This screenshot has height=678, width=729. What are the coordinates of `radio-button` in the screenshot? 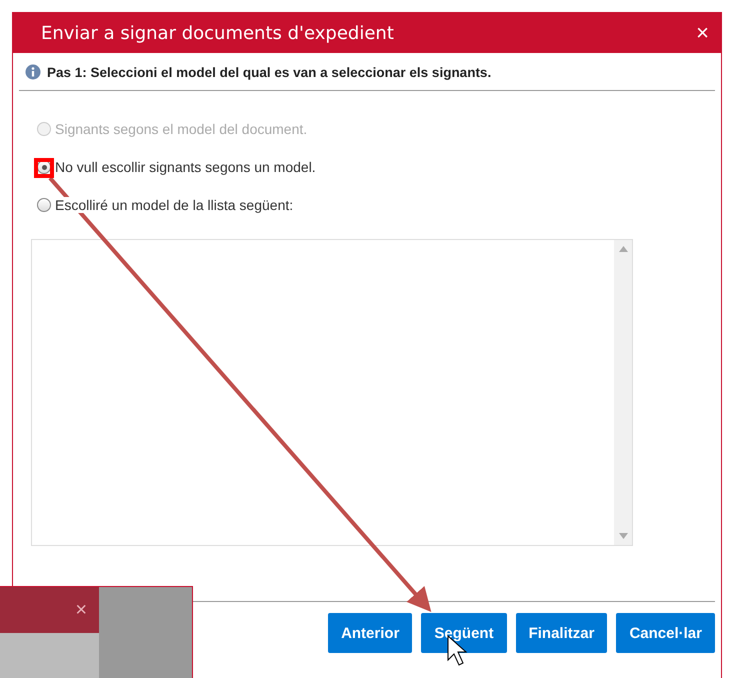 It's located at (44, 205).